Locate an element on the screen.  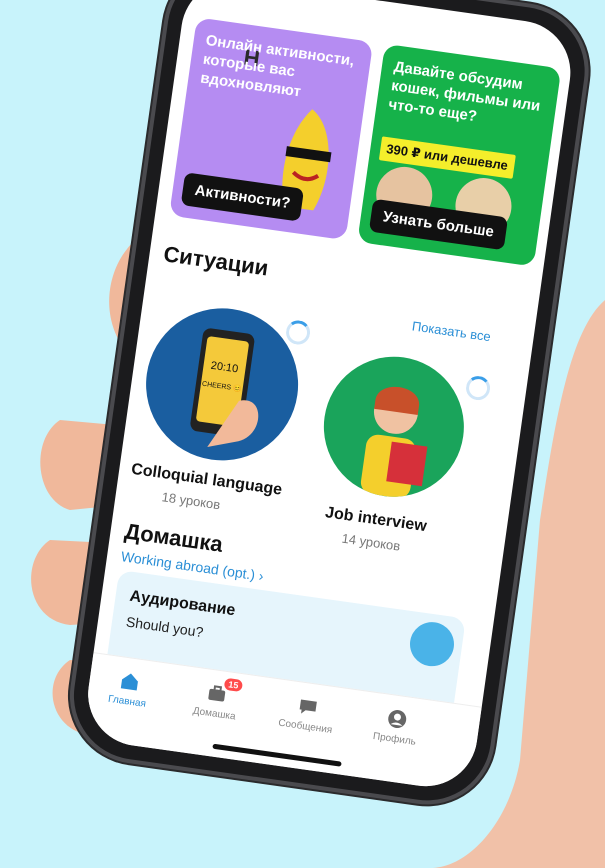
tab-homework: 15 Домашка is located at coordinates (216, 701).